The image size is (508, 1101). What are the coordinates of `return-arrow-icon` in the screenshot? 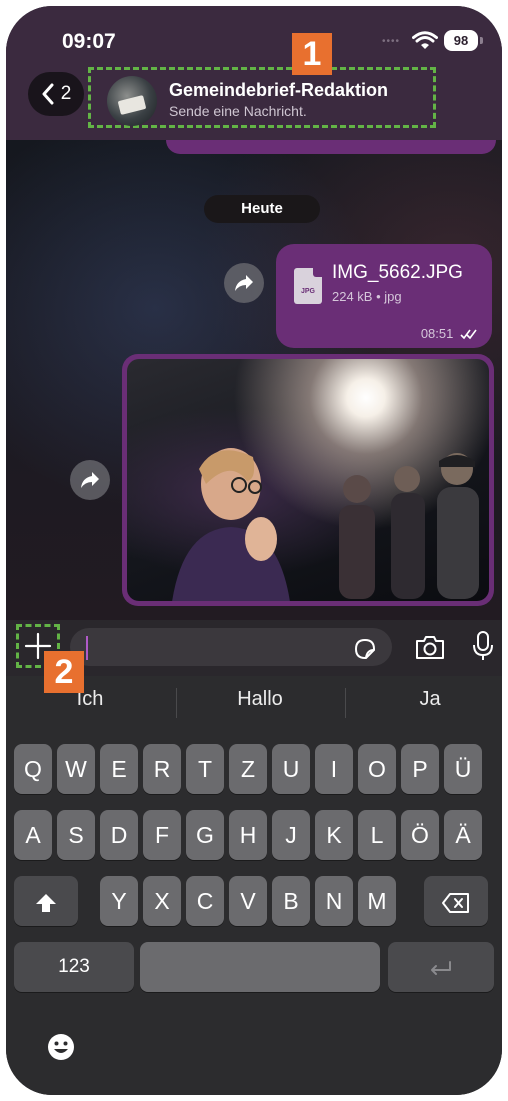 It's located at (441, 967).